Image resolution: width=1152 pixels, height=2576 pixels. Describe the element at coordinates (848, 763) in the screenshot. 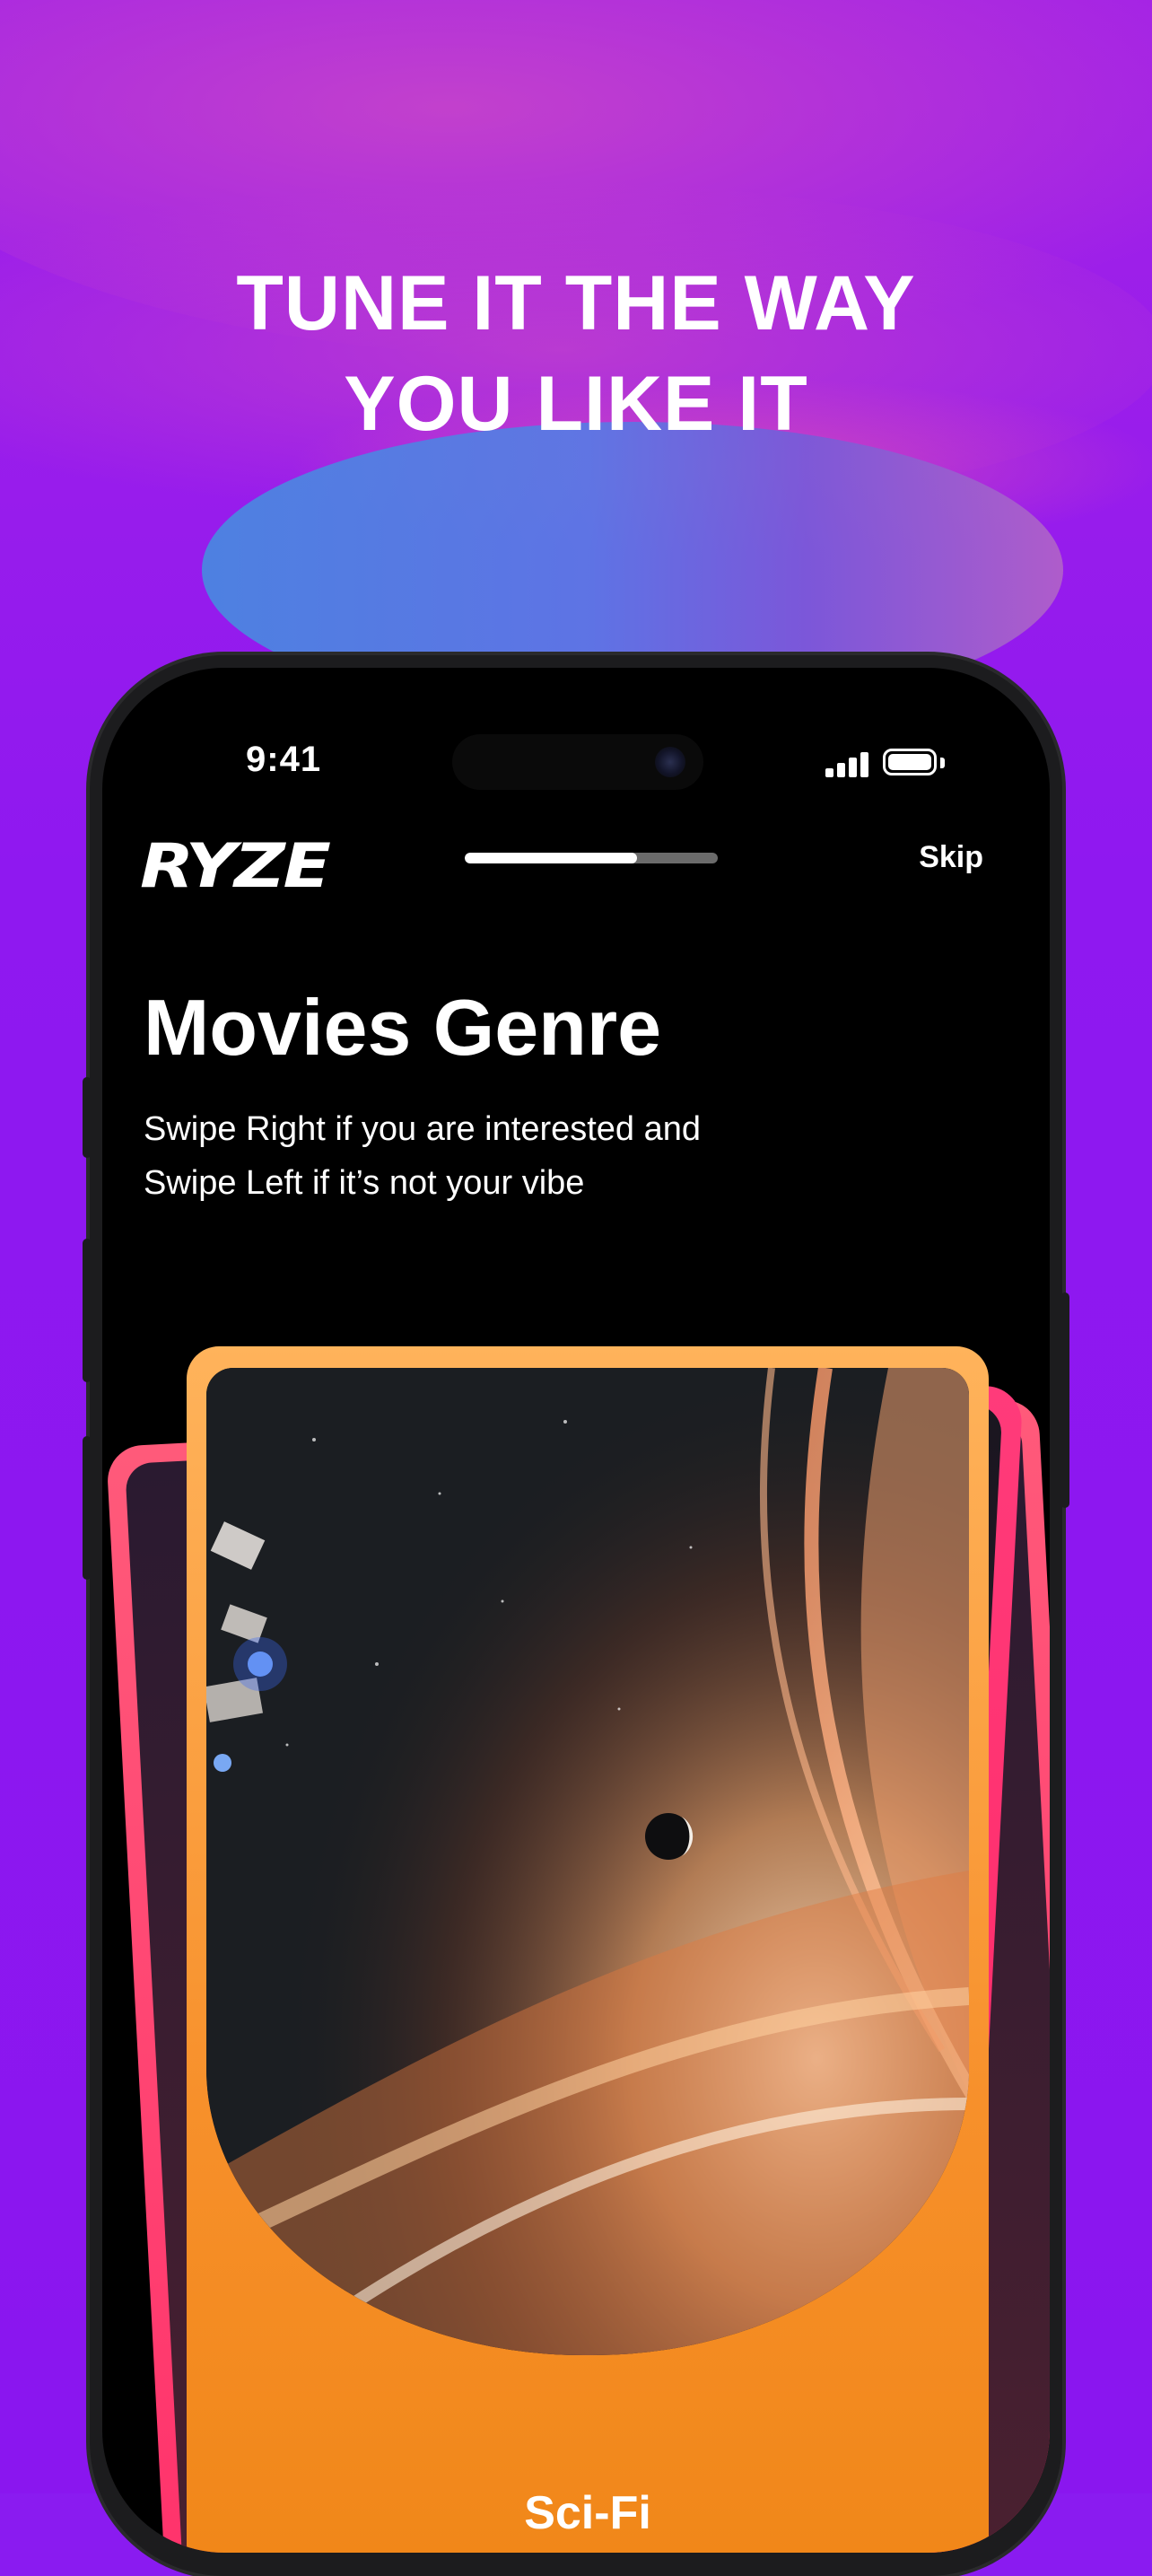

I see `signal-icon` at that location.